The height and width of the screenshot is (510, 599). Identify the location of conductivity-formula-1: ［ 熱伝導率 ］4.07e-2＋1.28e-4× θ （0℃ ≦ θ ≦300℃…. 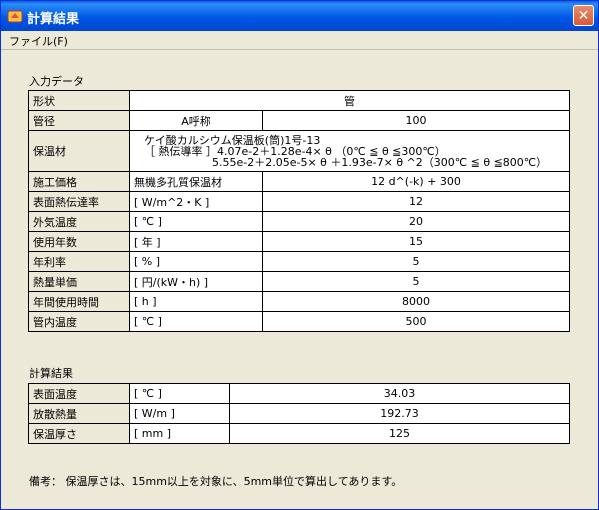
(295, 151).